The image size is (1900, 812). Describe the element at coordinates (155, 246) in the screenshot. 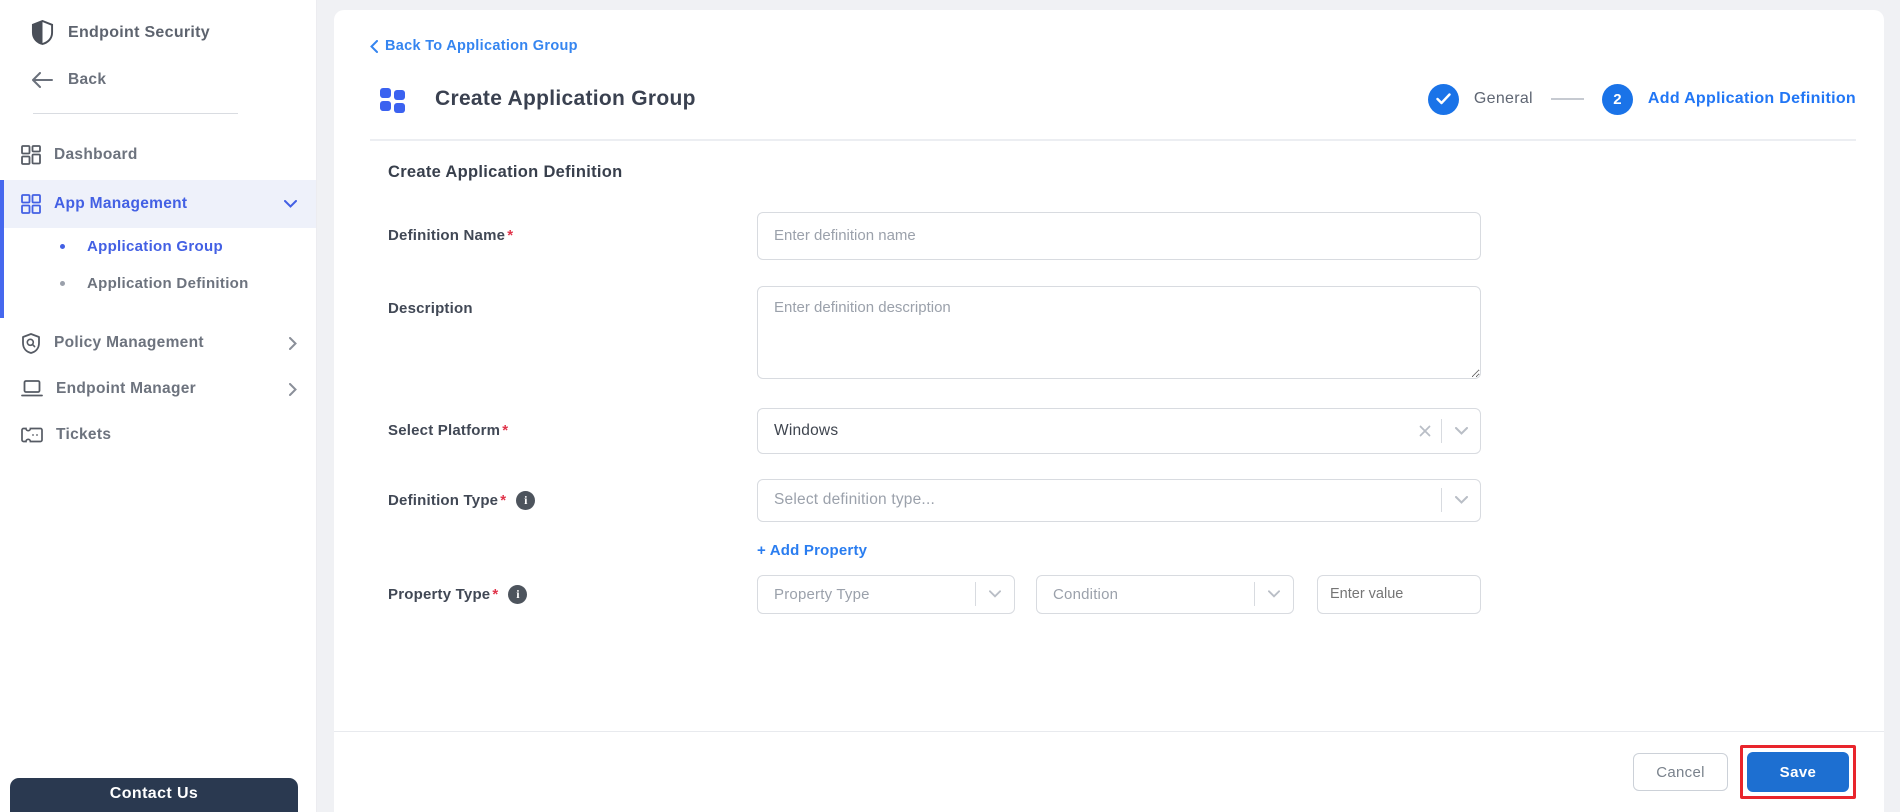

I see `sidebar-subitem-label: Application Group` at that location.